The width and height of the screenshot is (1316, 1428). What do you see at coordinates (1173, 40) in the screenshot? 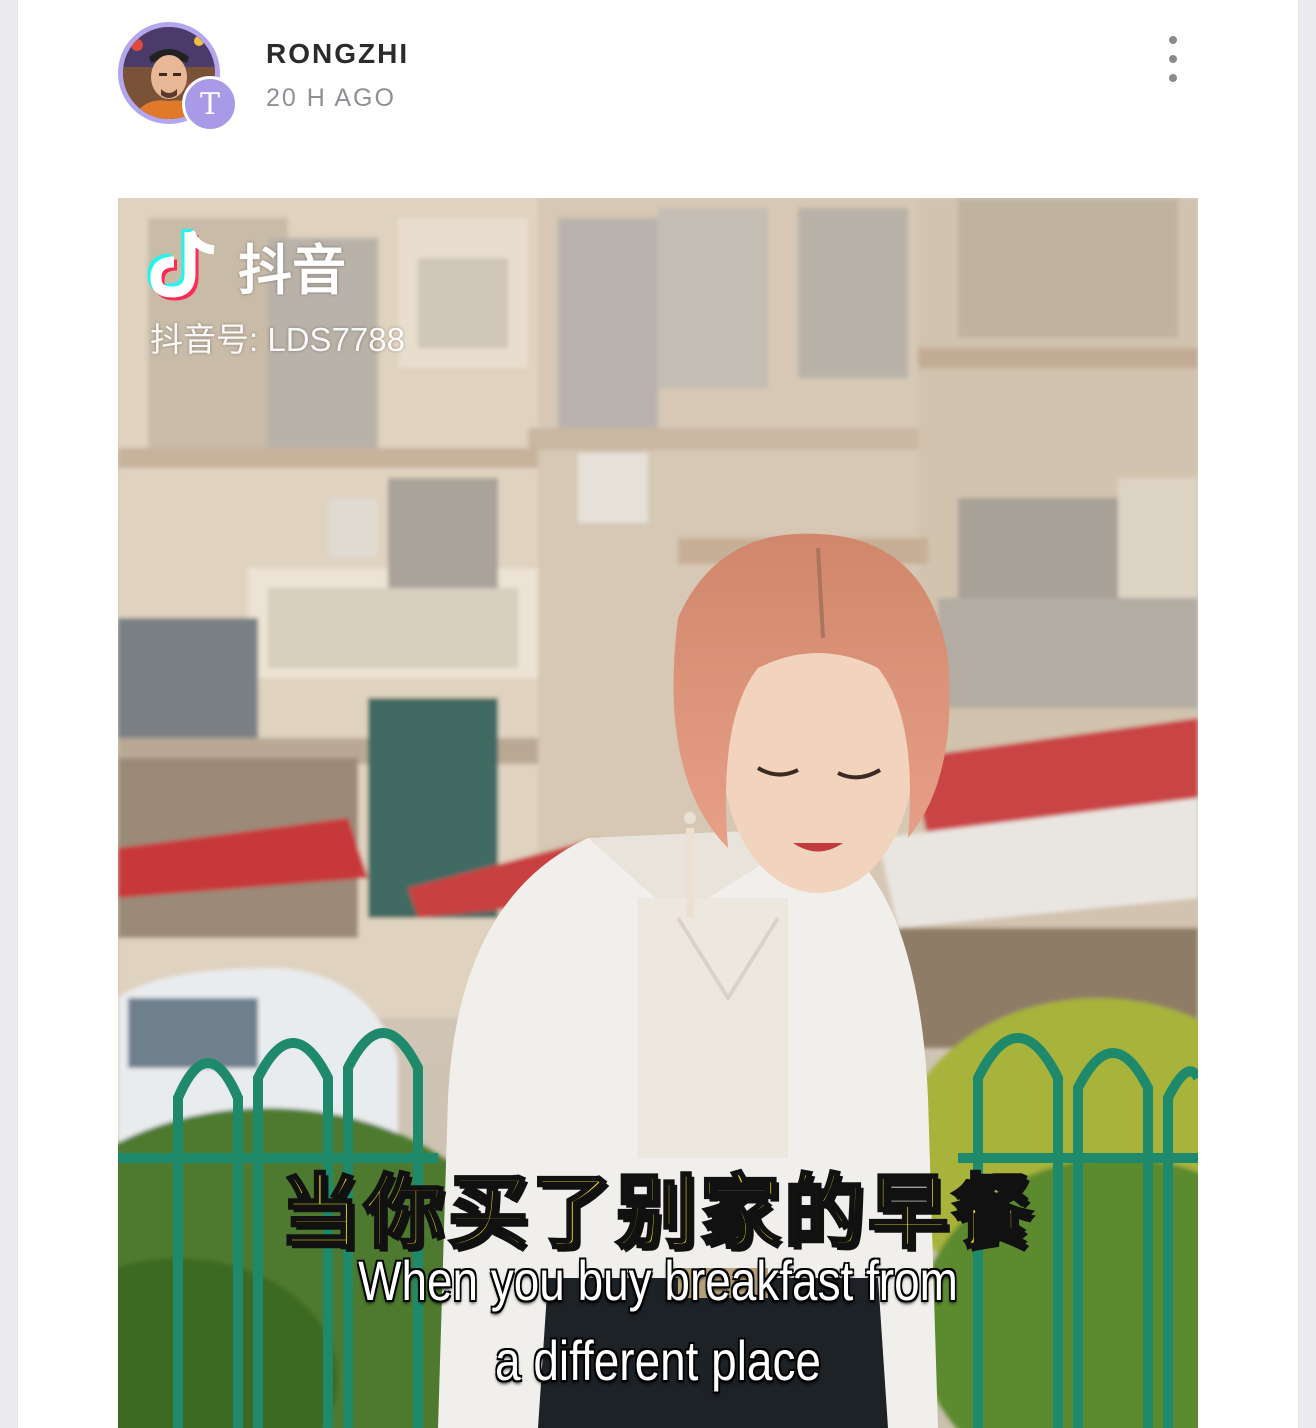
I see `more-vertical-icon` at bounding box center [1173, 40].